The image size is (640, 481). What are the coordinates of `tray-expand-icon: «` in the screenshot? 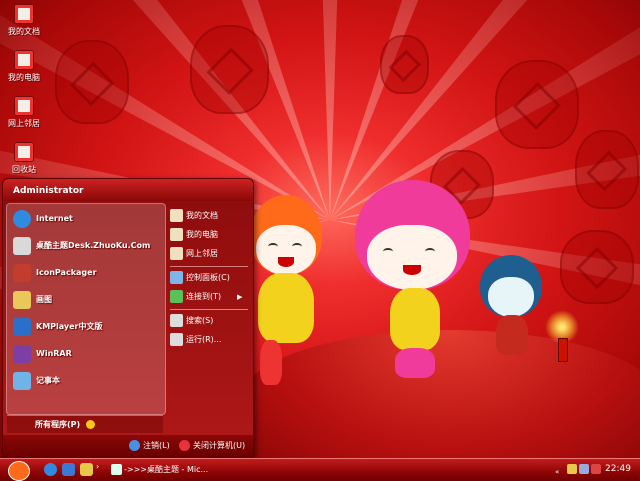 It's located at (560, 470).